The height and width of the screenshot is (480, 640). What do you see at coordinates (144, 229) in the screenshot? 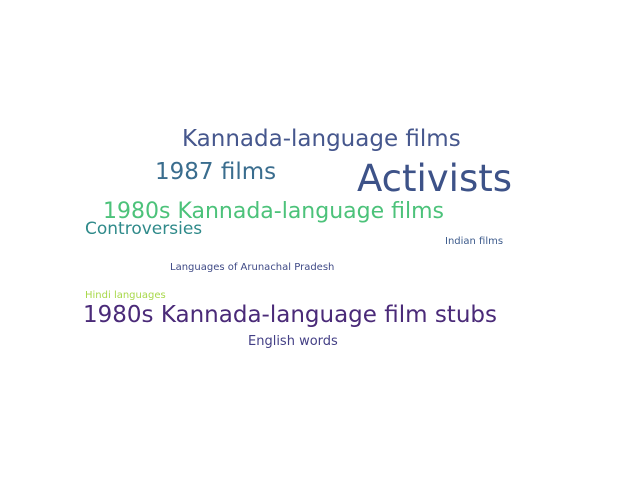
I see `word-controversies: Controversies` at bounding box center [144, 229].